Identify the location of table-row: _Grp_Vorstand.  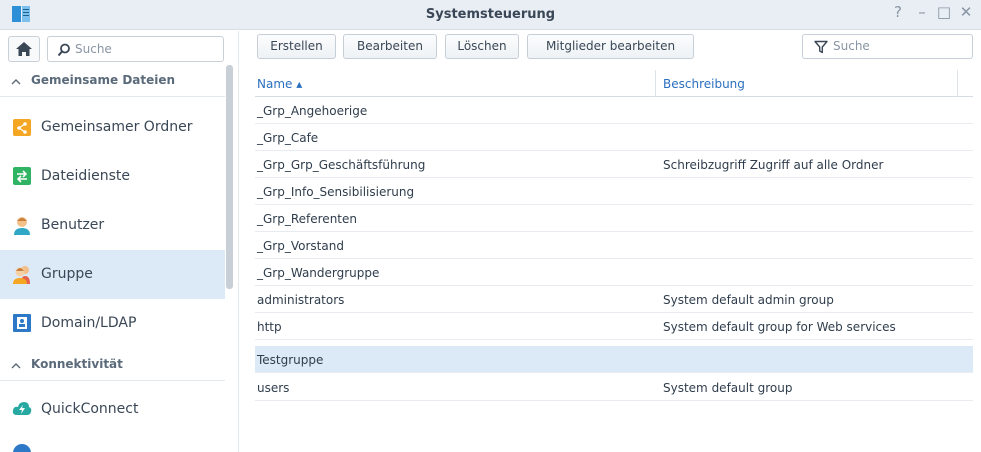
(614, 245).